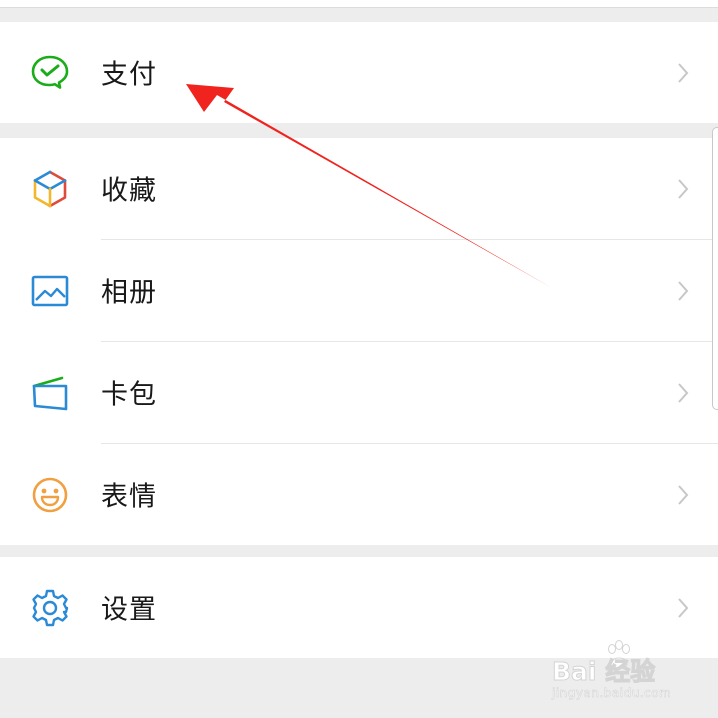  Describe the element at coordinates (129, 75) in the screenshot. I see `menu-item-label: 支付` at that location.